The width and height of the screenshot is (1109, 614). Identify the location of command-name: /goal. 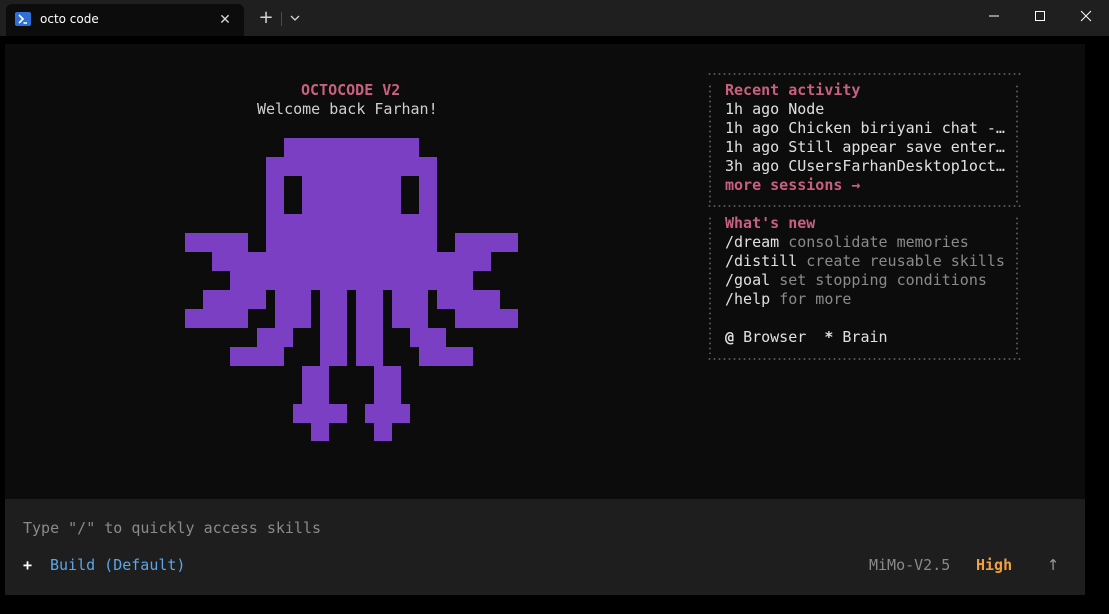
(748, 280).